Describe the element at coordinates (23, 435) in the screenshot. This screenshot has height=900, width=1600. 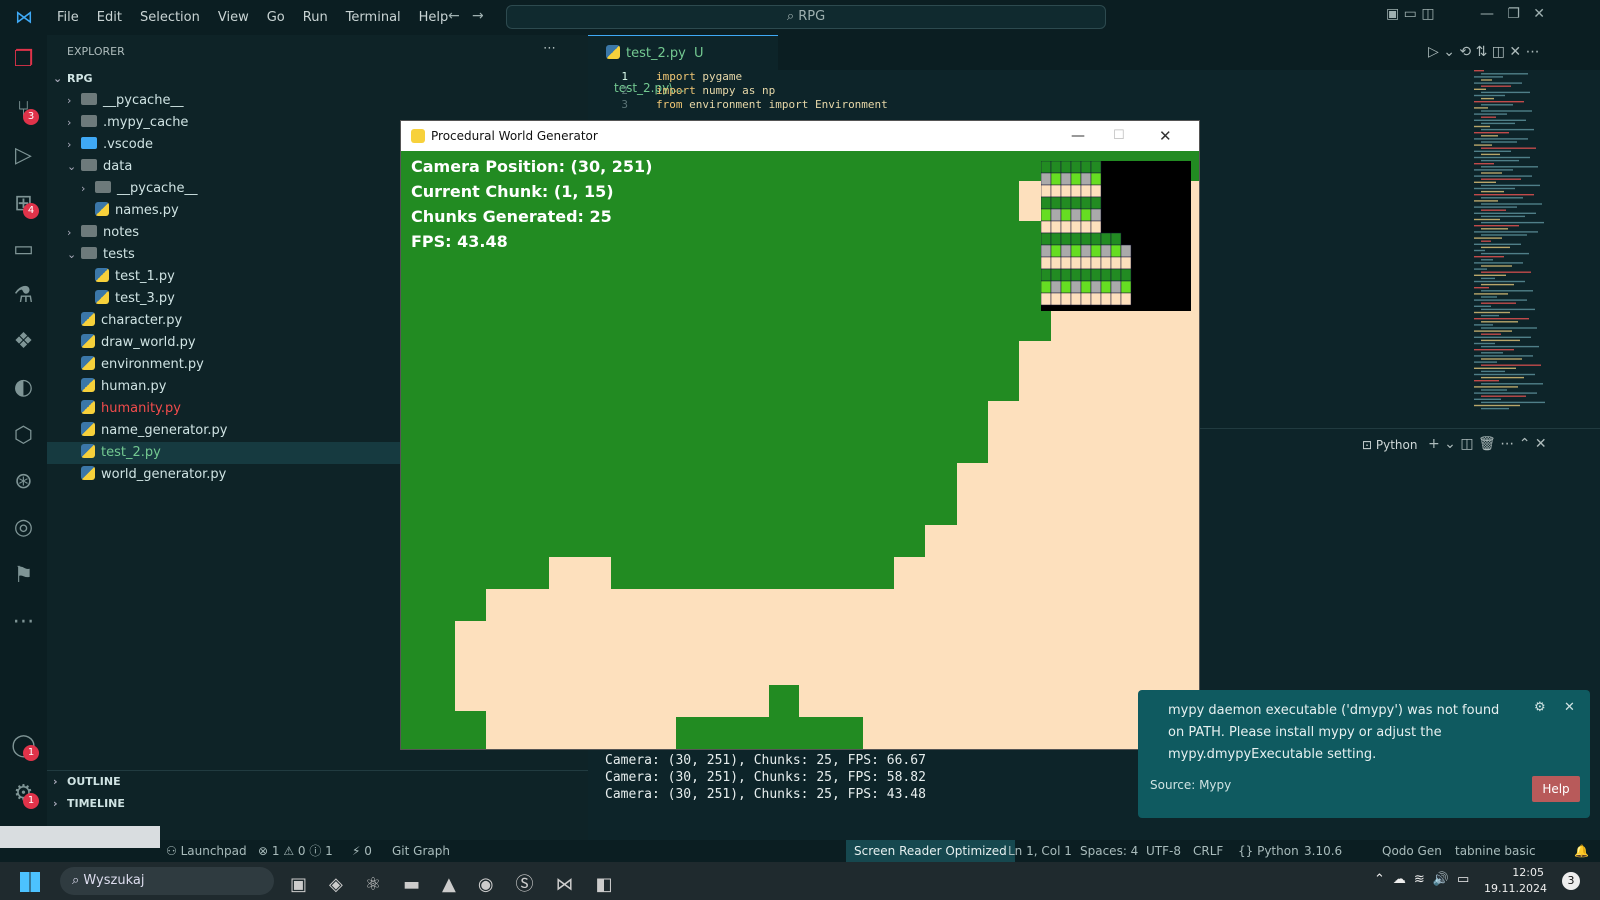
I see `containers-icon: ⬡` at that location.